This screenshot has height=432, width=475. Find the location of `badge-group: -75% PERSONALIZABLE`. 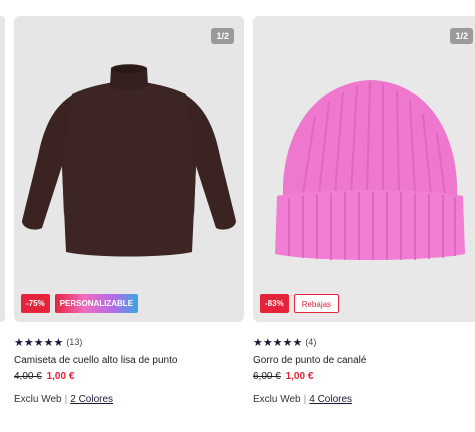

badge-group: -75% PERSONALIZABLE is located at coordinates (80, 303).